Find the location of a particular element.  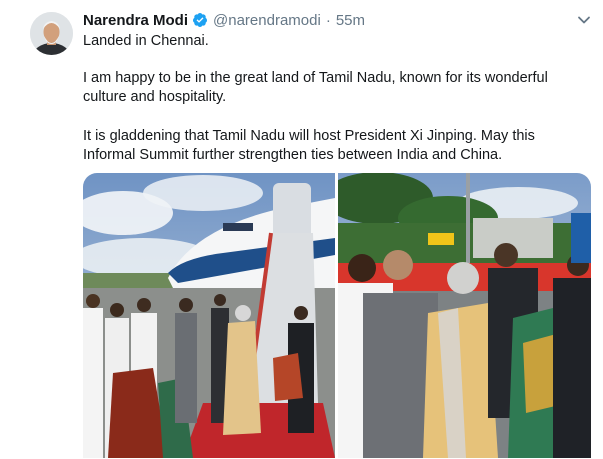

avatar-image is located at coordinates (51, 33).